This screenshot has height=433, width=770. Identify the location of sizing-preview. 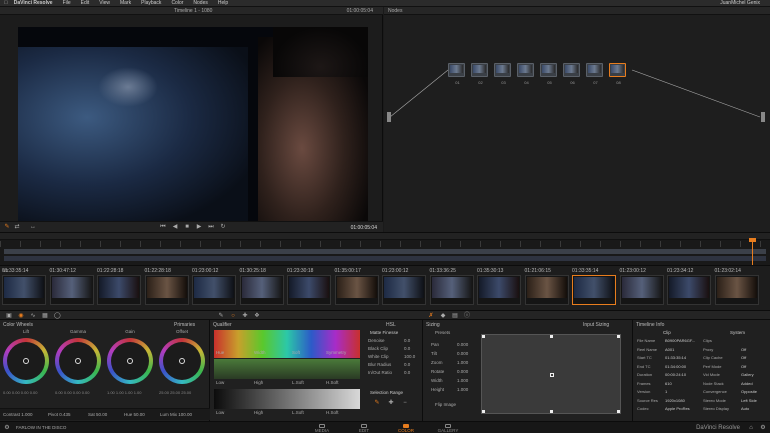
(551, 374).